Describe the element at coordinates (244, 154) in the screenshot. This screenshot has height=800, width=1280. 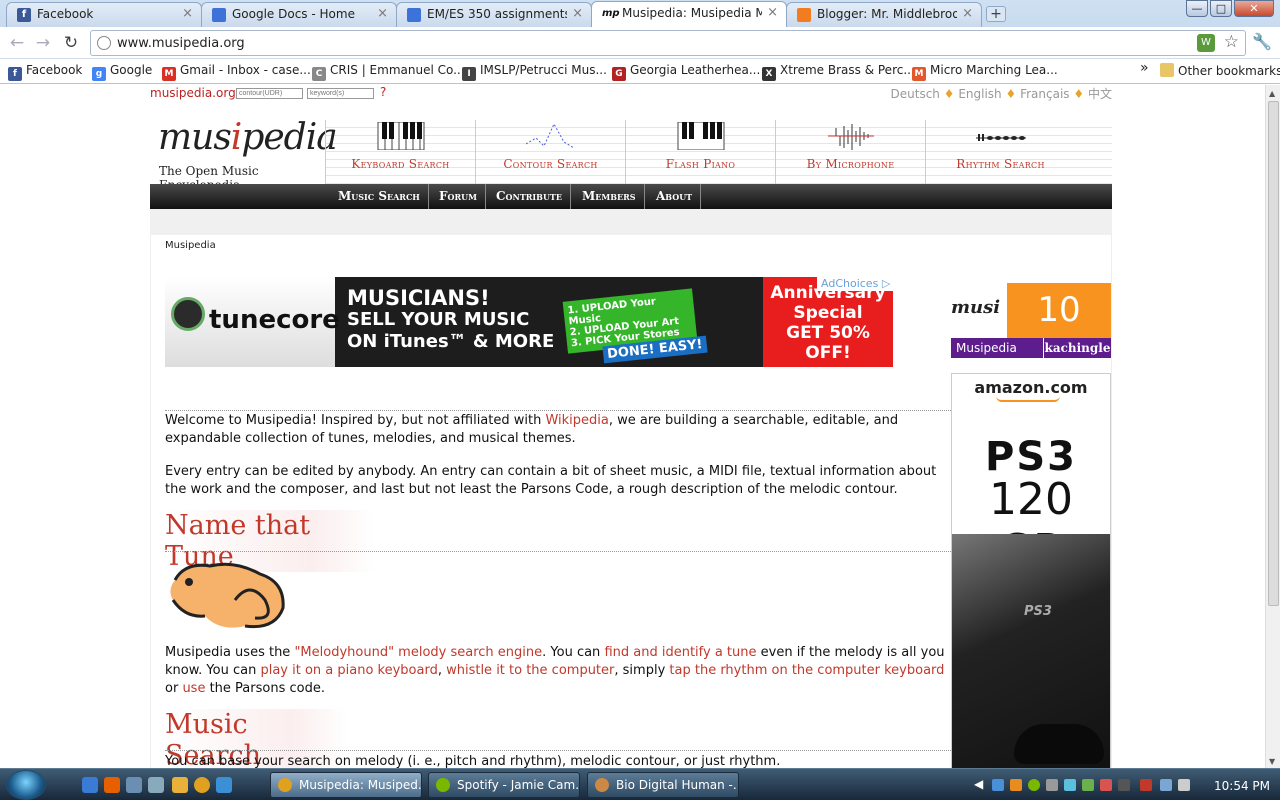
I see `site-logo: musipedia The Open Music Encyclopedia` at that location.